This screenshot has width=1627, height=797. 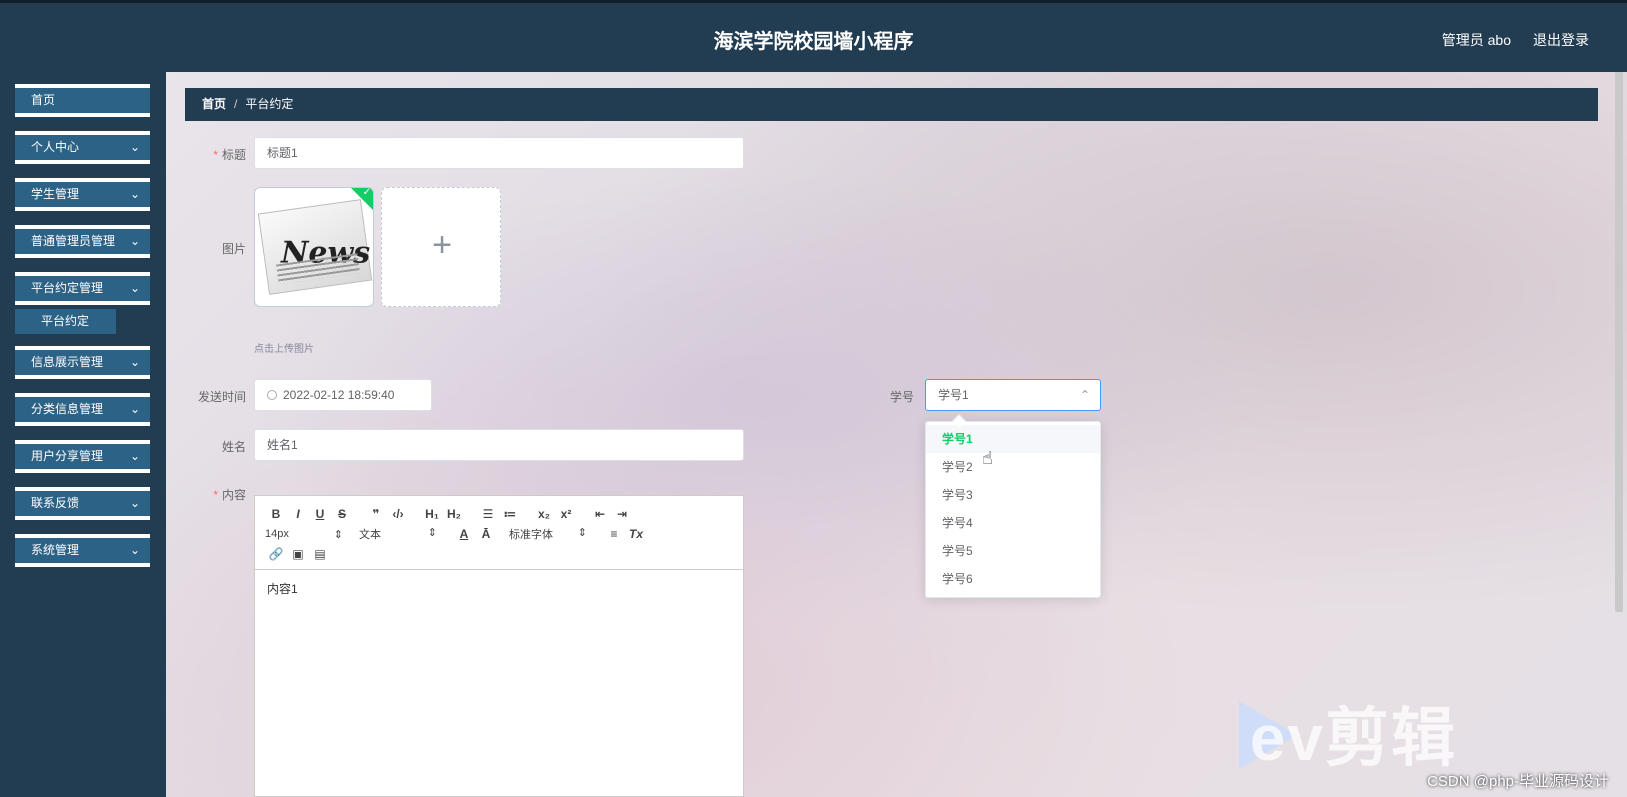 I want to click on ev-watermark: ev剪辑, so click(x=1353, y=738).